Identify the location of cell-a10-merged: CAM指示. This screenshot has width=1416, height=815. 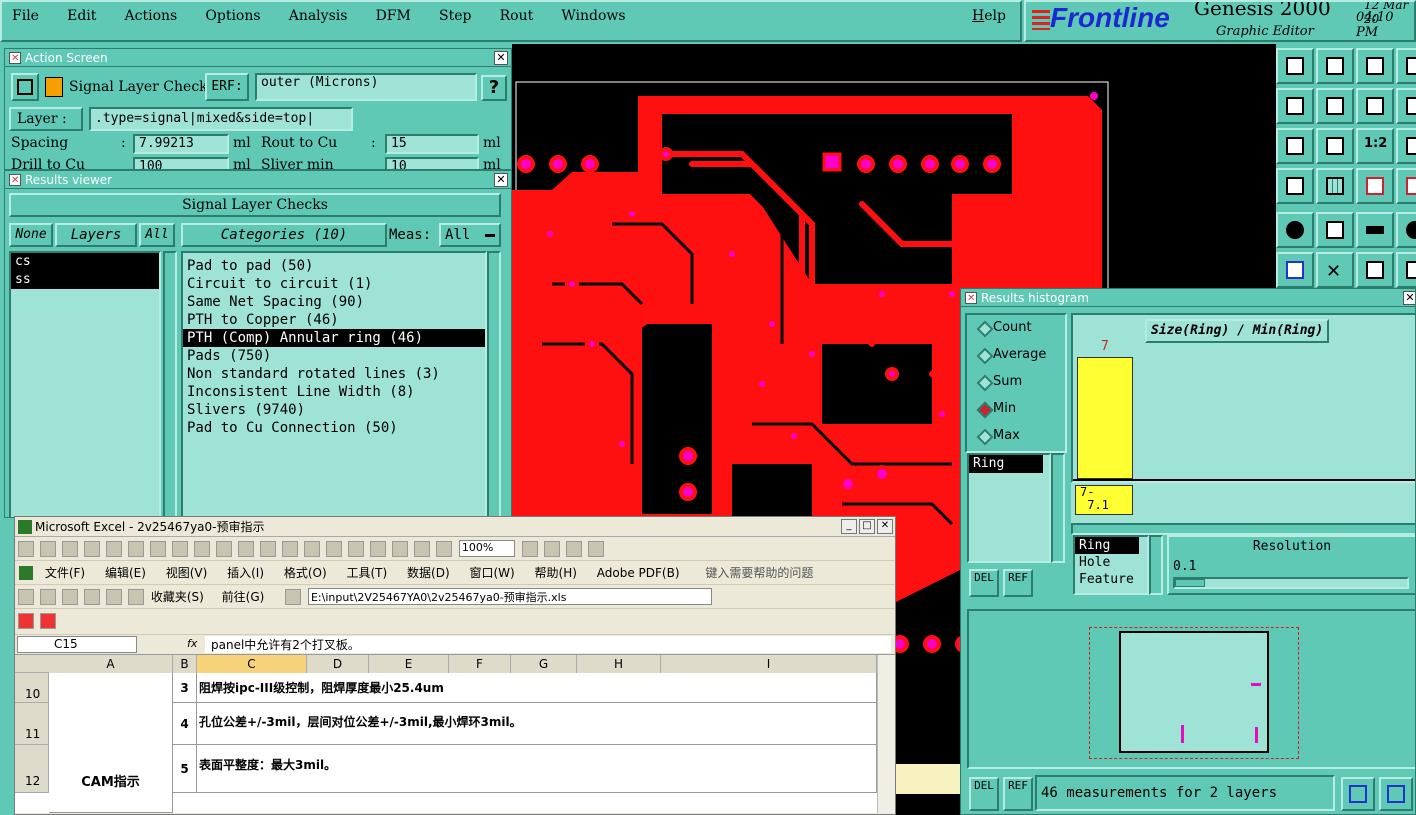
(111, 743).